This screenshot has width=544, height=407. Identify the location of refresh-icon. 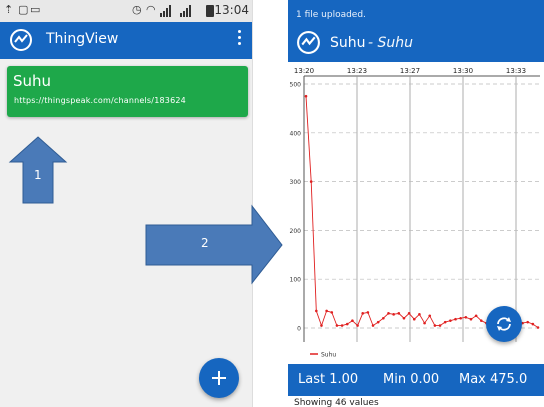
(504, 324).